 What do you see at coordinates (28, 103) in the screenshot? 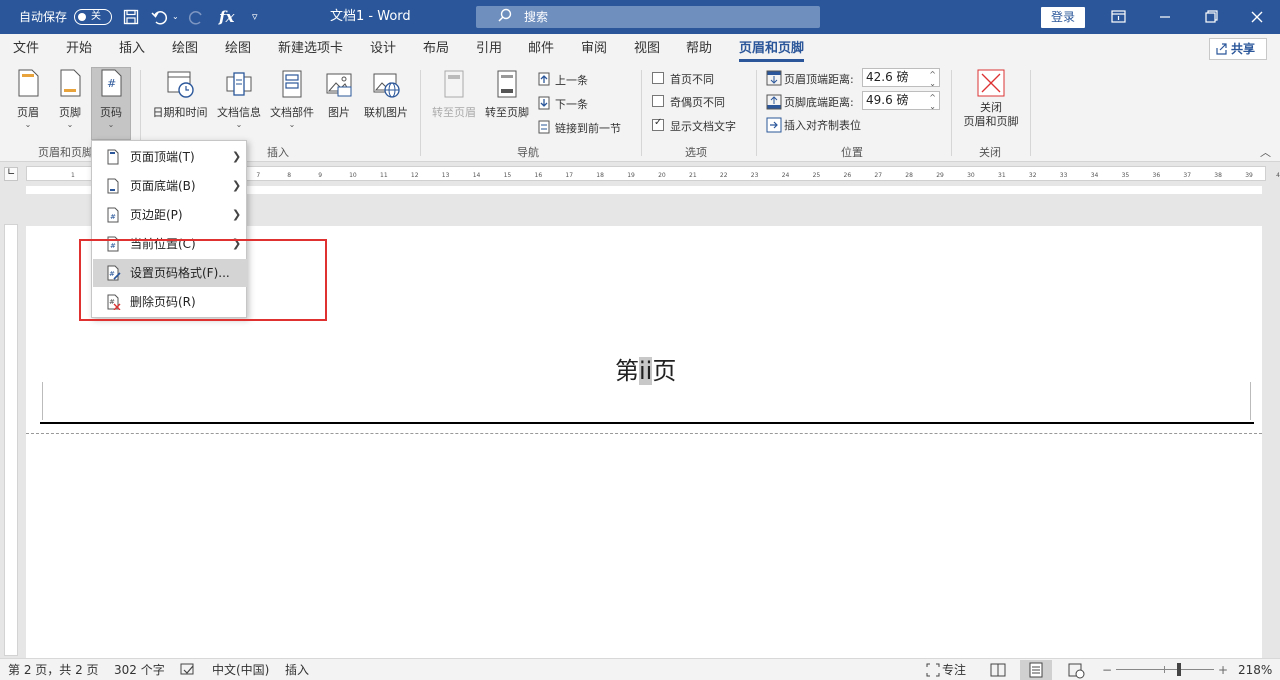
I see `header-button: 页眉 ⌄` at bounding box center [28, 103].